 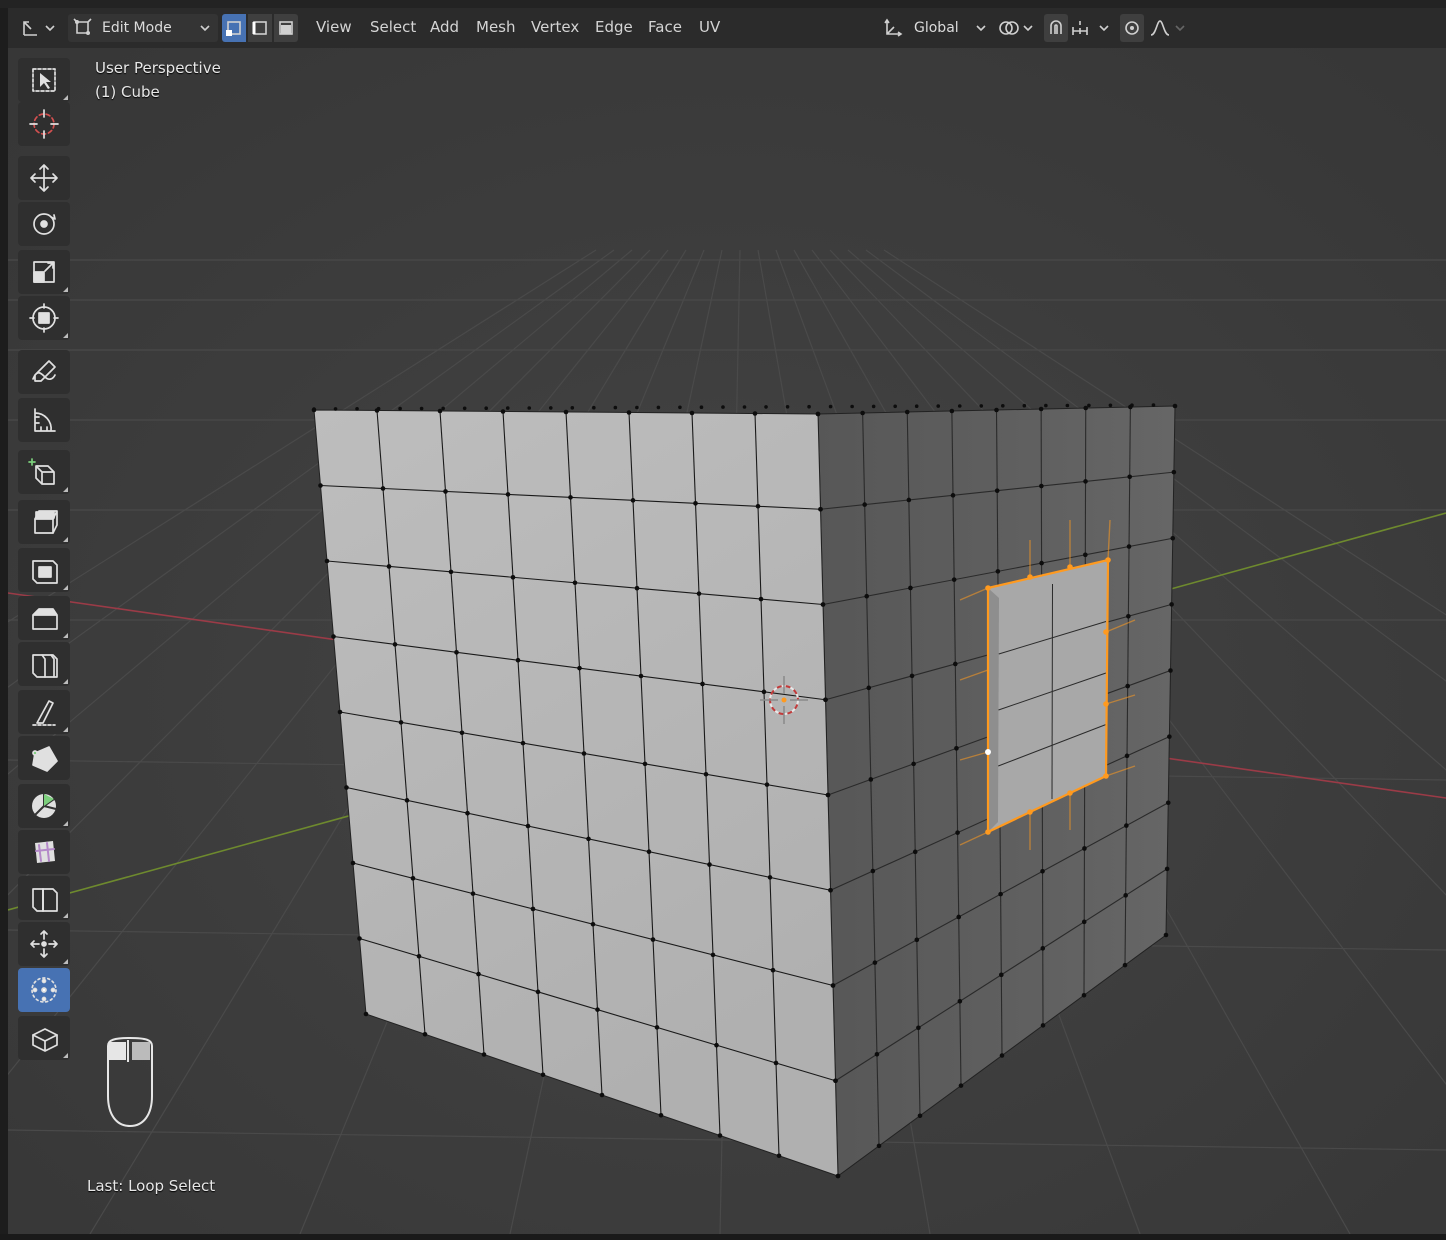 I want to click on proportional-falloff-selector, so click(x=1168, y=28).